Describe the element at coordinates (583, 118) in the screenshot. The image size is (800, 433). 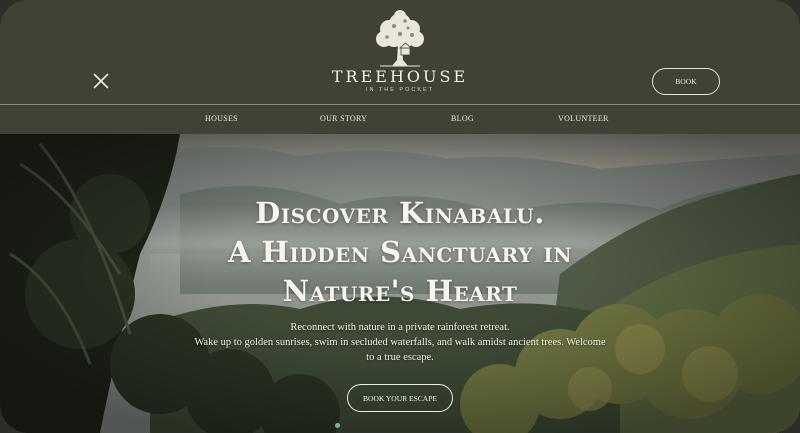
I see `nav-item-volunteer: VOLUNTEER` at that location.